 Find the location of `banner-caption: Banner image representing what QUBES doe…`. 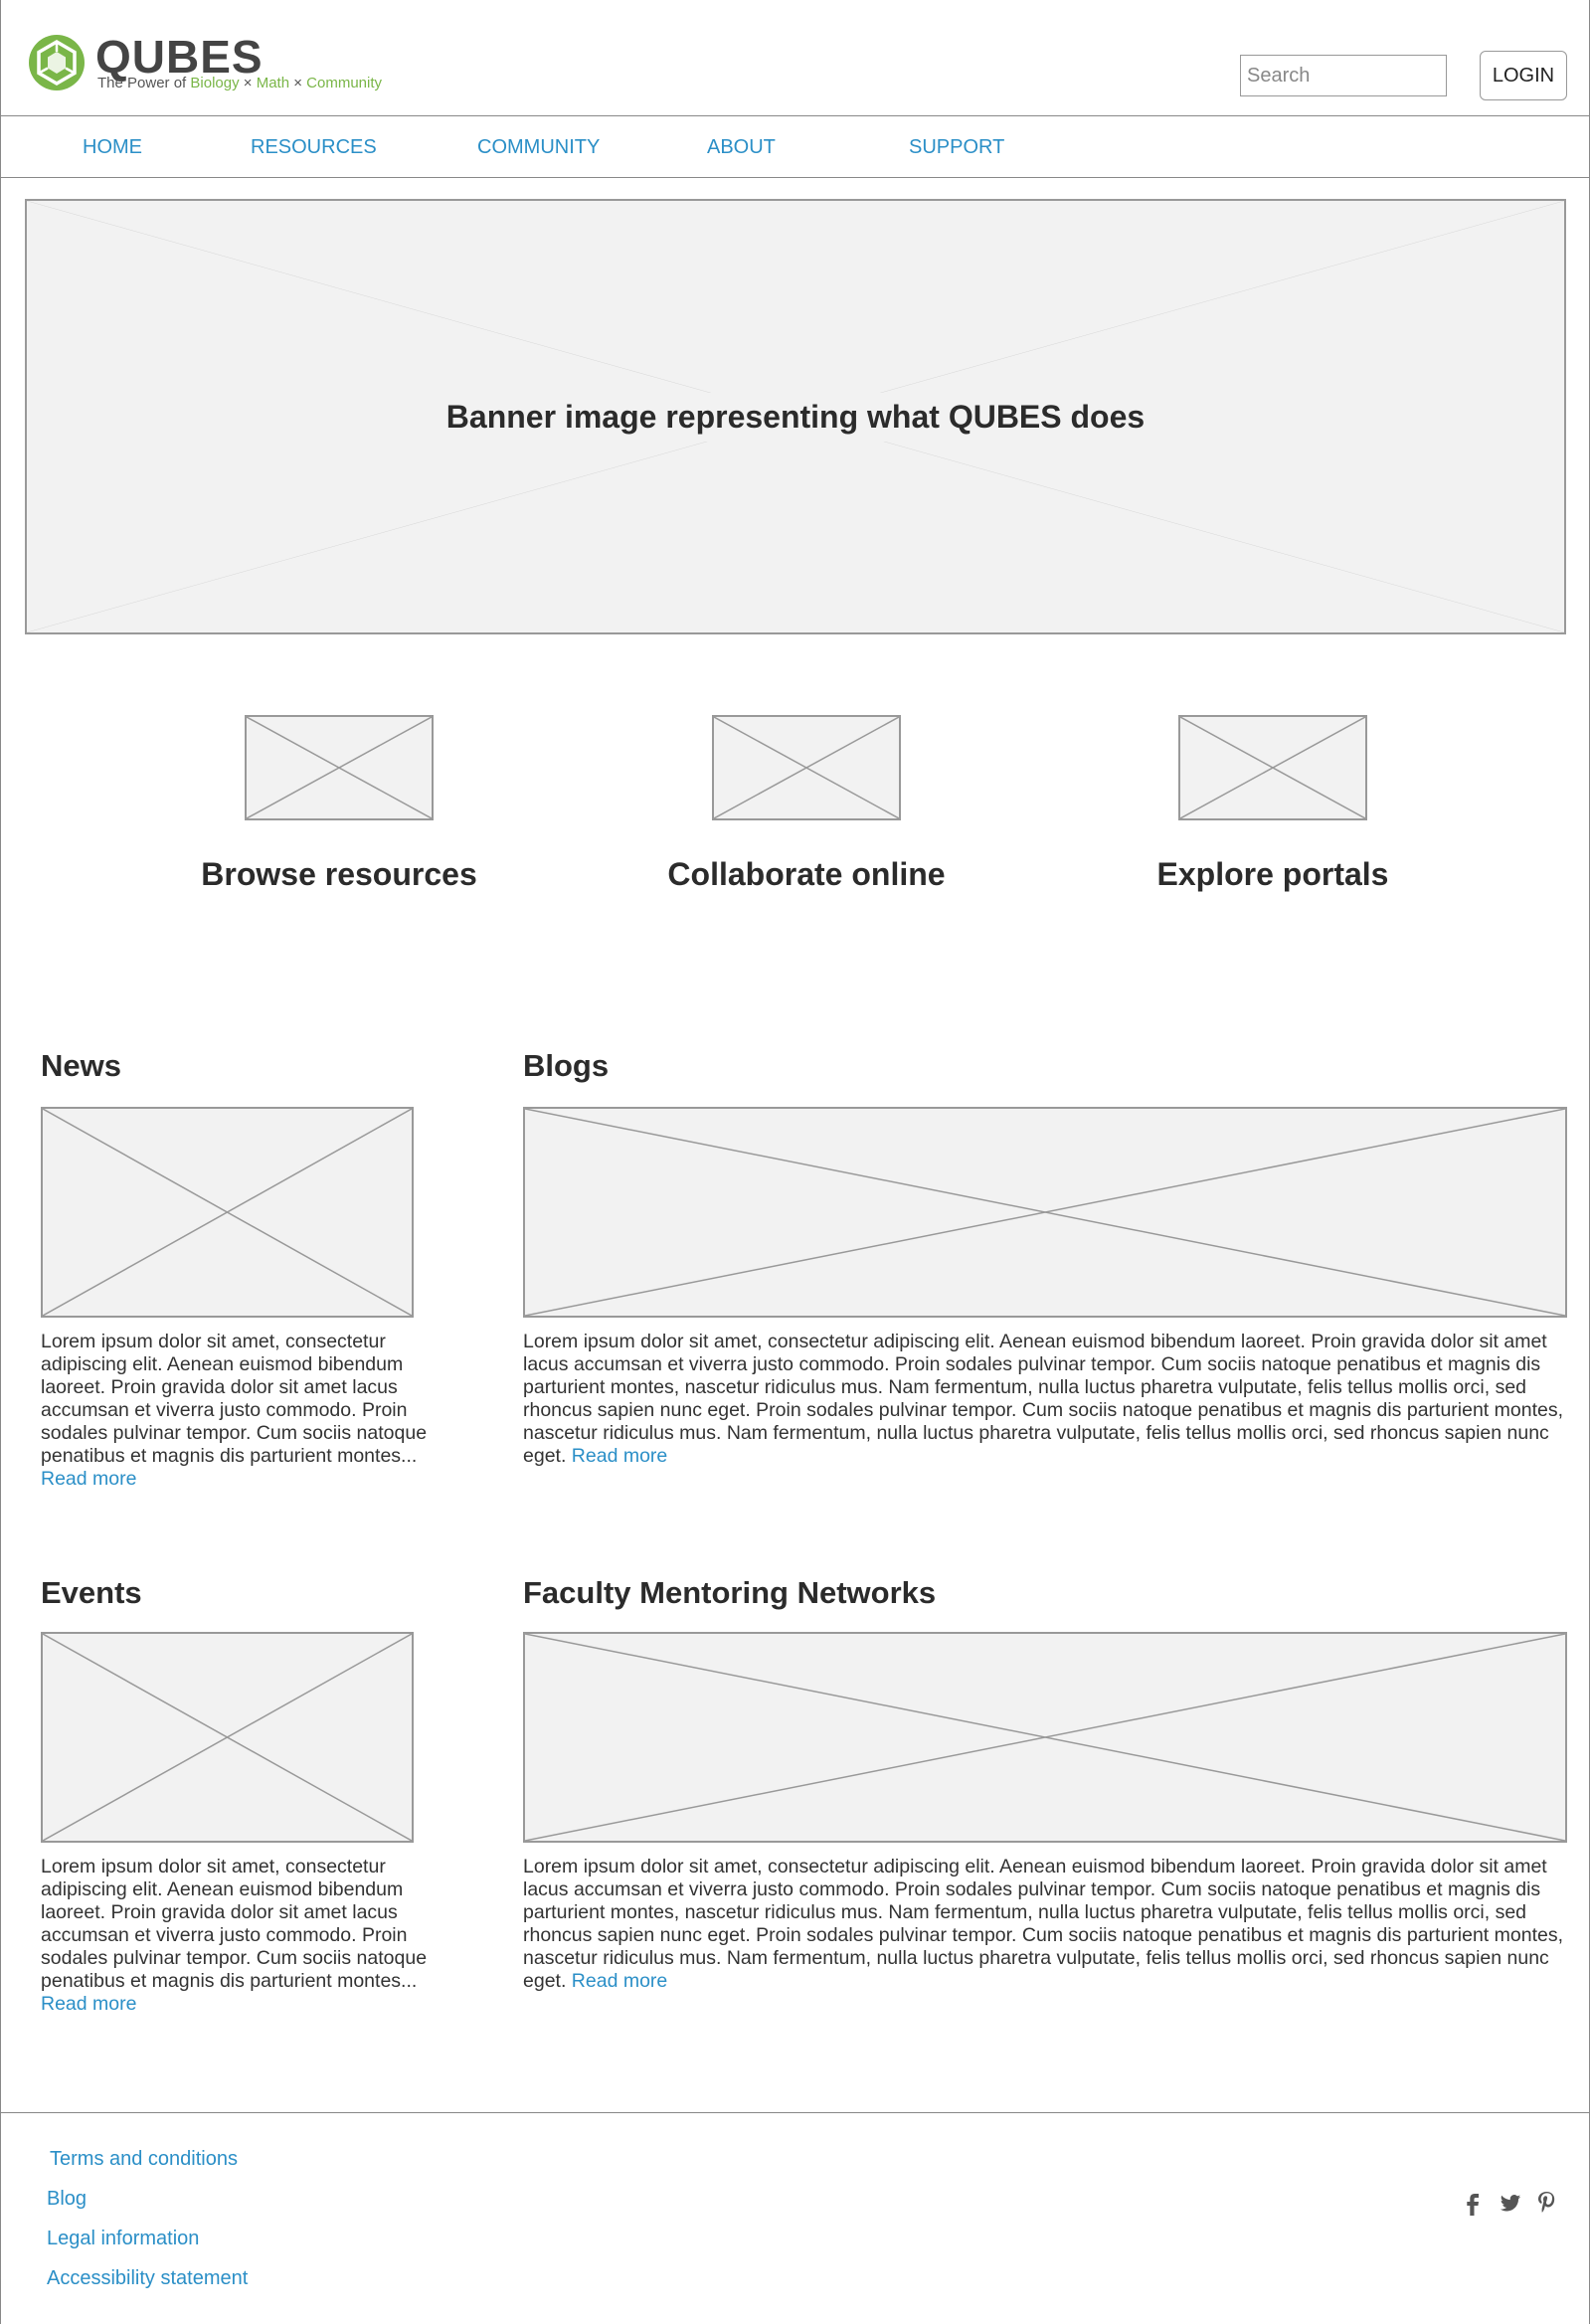

banner-caption: Banner image representing what QUBES doe… is located at coordinates (796, 417).